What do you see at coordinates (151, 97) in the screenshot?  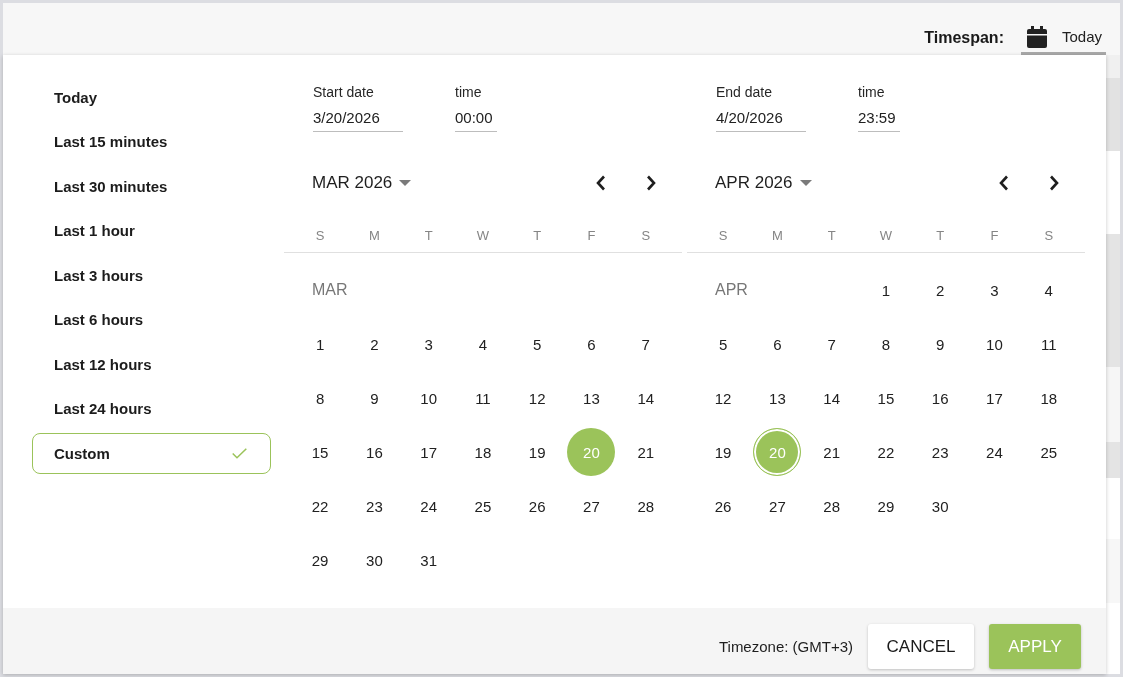 I see `preset-option: Today` at bounding box center [151, 97].